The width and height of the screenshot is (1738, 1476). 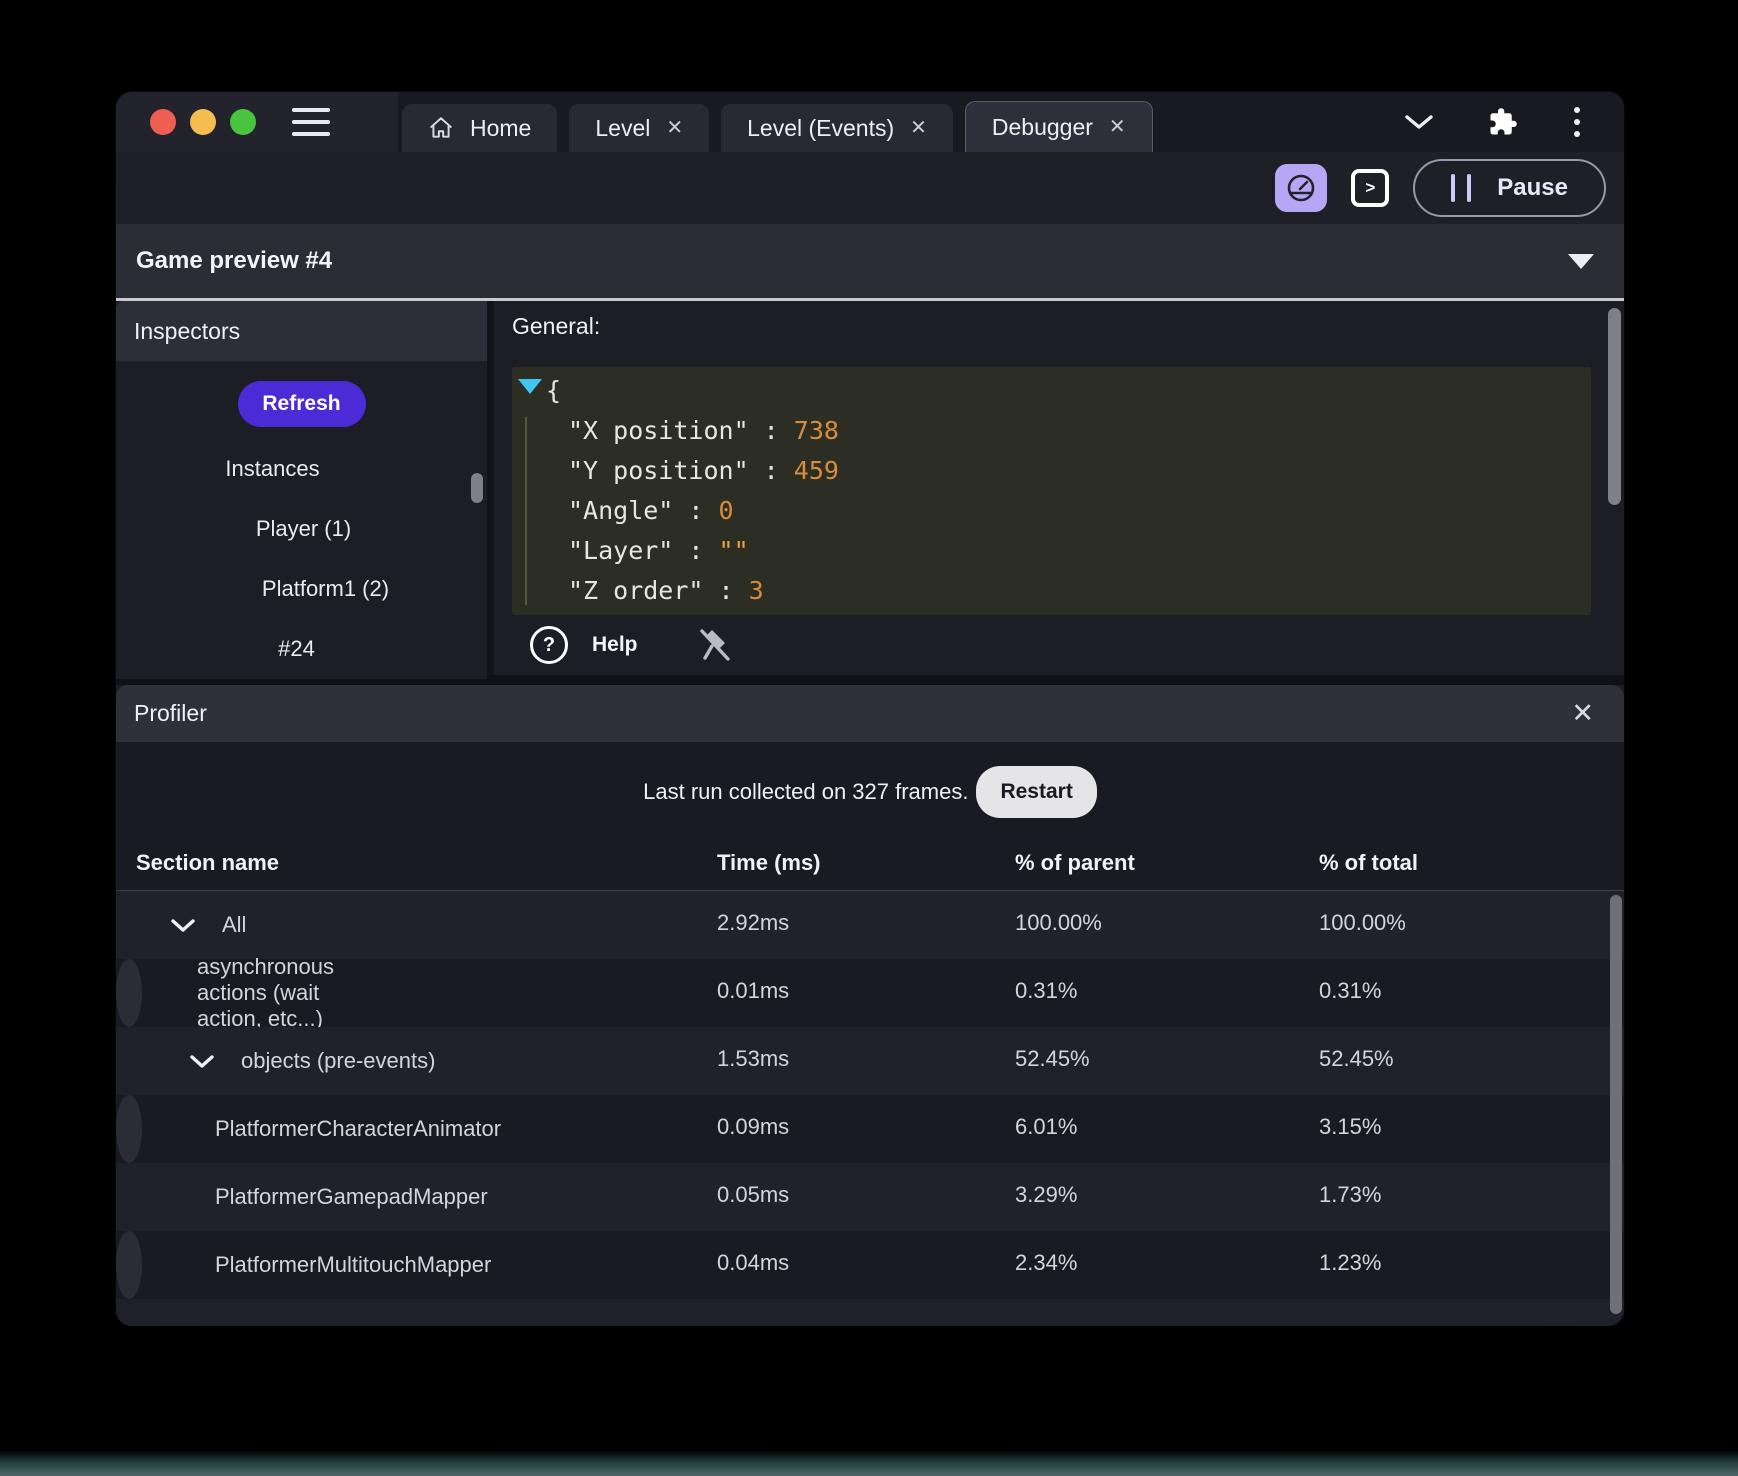 What do you see at coordinates (870, 262) in the screenshot?
I see `game-preview-header: Game preview #4` at bounding box center [870, 262].